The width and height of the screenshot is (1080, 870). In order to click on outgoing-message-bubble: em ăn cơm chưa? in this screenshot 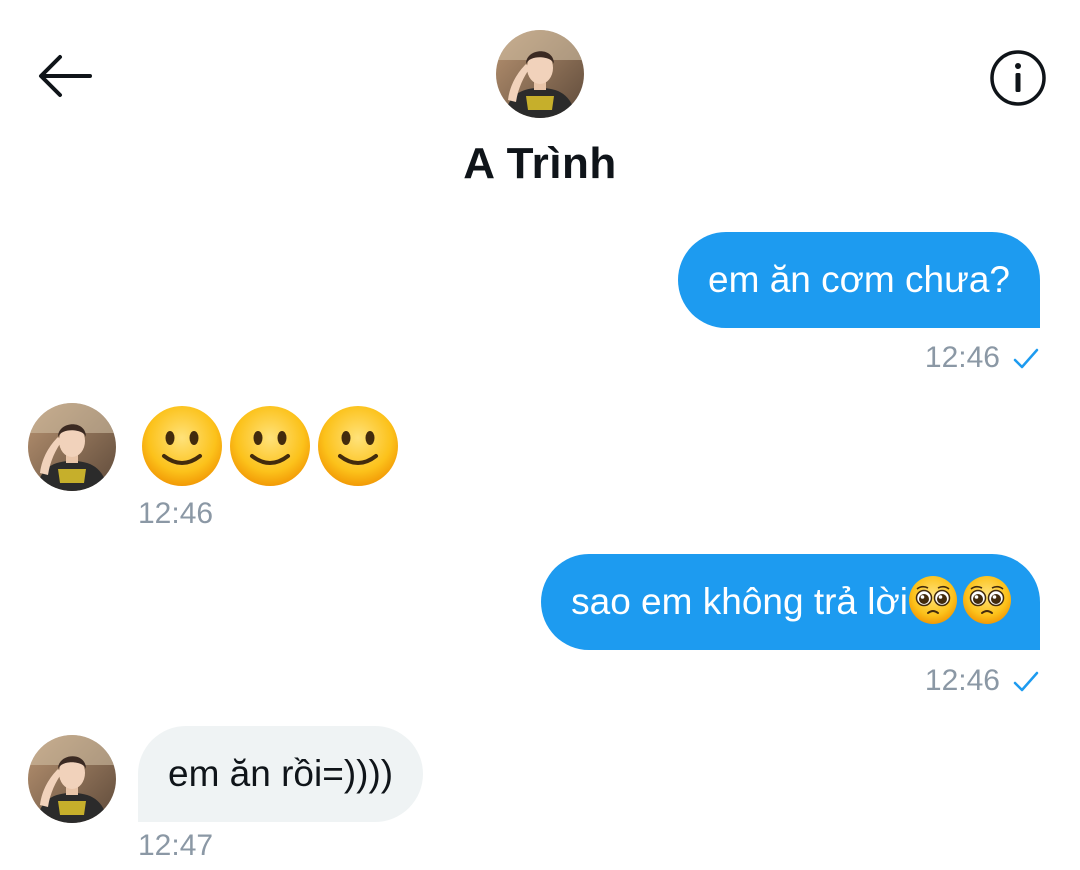, I will do `click(859, 280)`.